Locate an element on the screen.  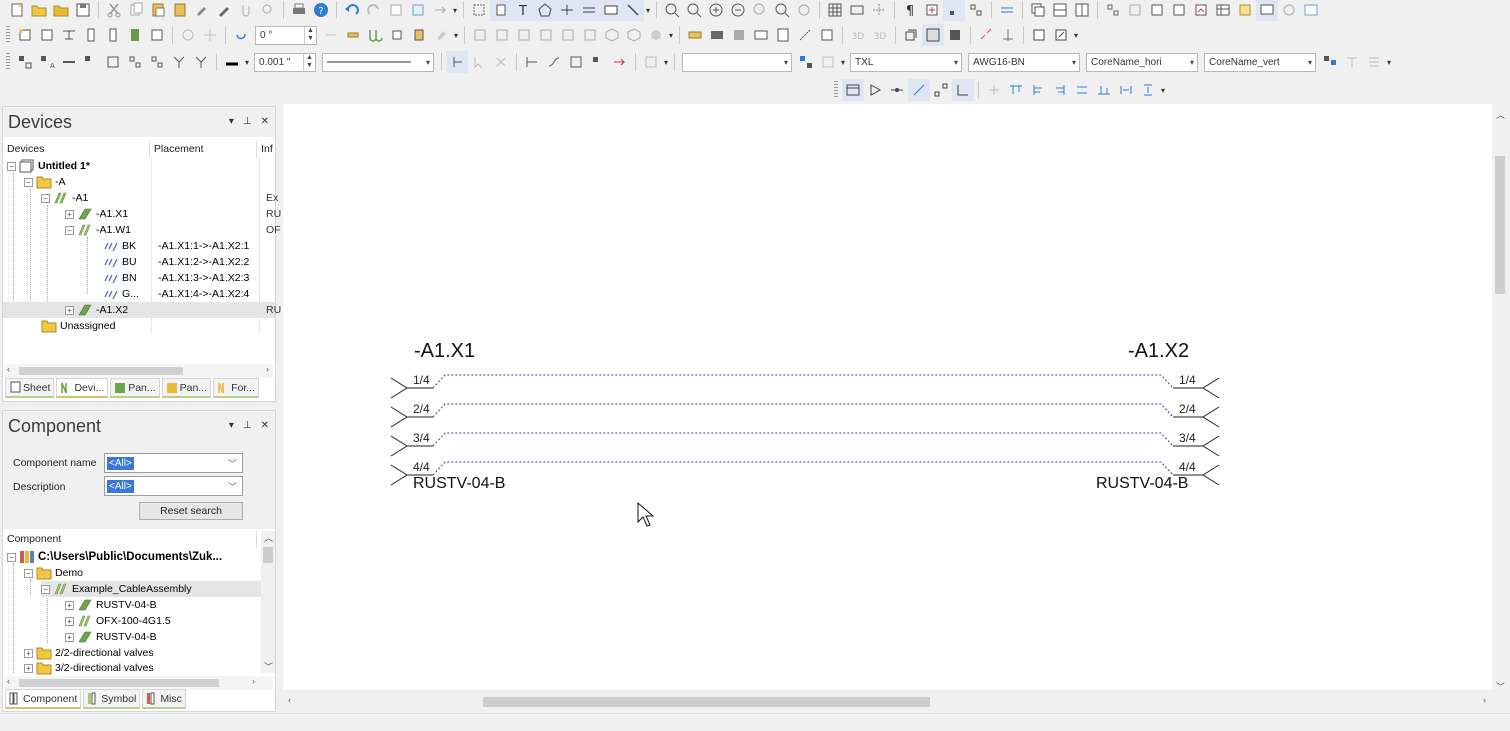
text-align-1-icon is located at coordinates (25, 62).